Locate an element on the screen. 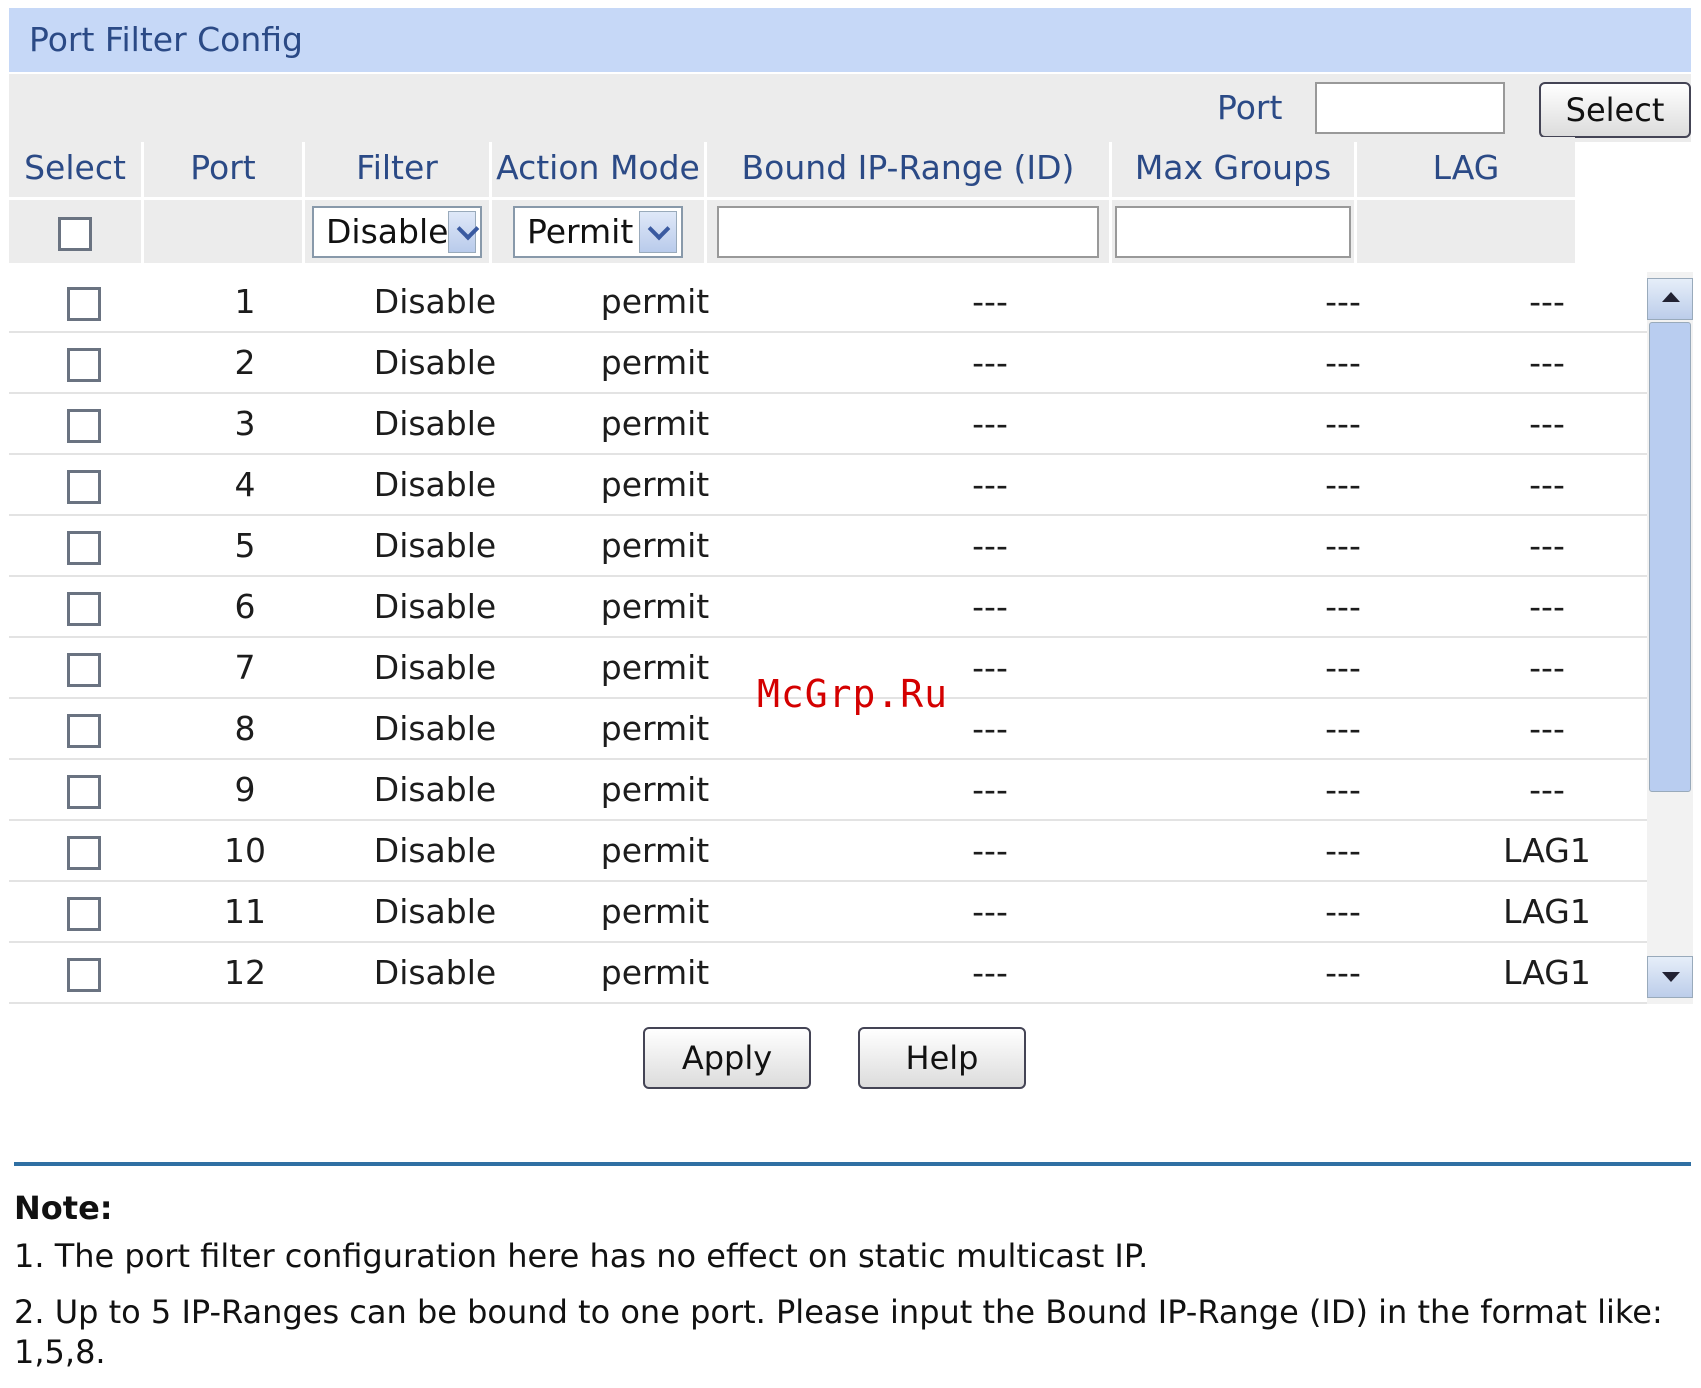 The image size is (1701, 1388). port-control-cell is located at coordinates (223, 231).